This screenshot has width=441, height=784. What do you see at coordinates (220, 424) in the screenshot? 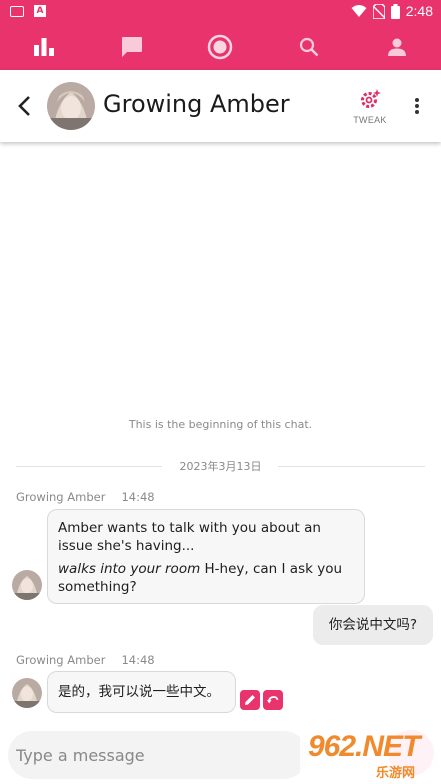
I see `chat-beginning-notice: This is the beginning of this chat.` at bounding box center [220, 424].